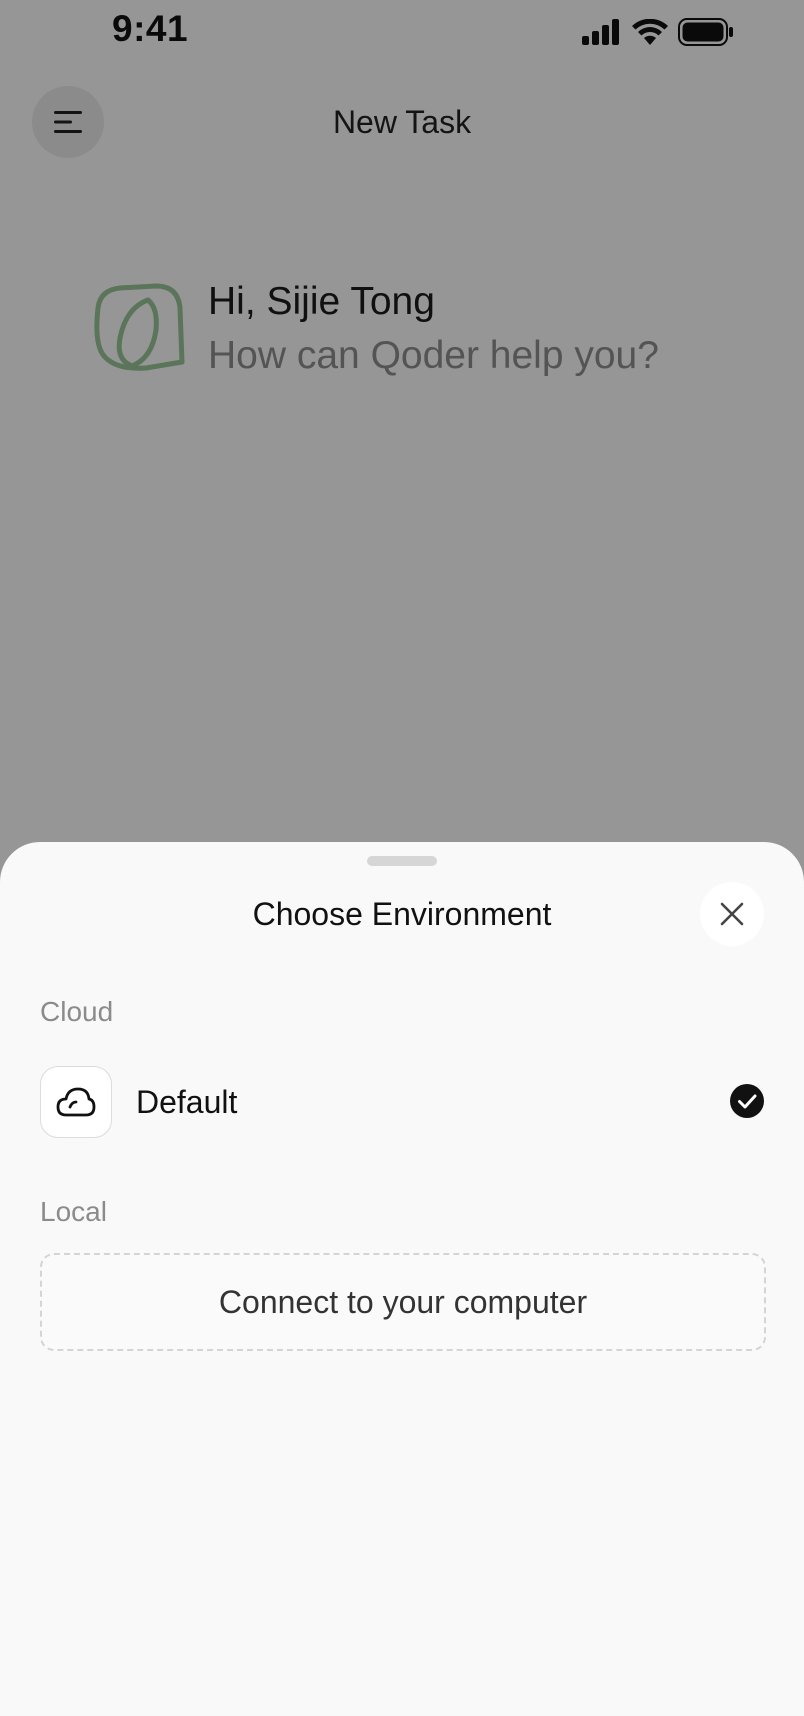 This screenshot has width=804, height=1716. Describe the element at coordinates (402, 1102) in the screenshot. I see `environment-option-default: Default` at that location.